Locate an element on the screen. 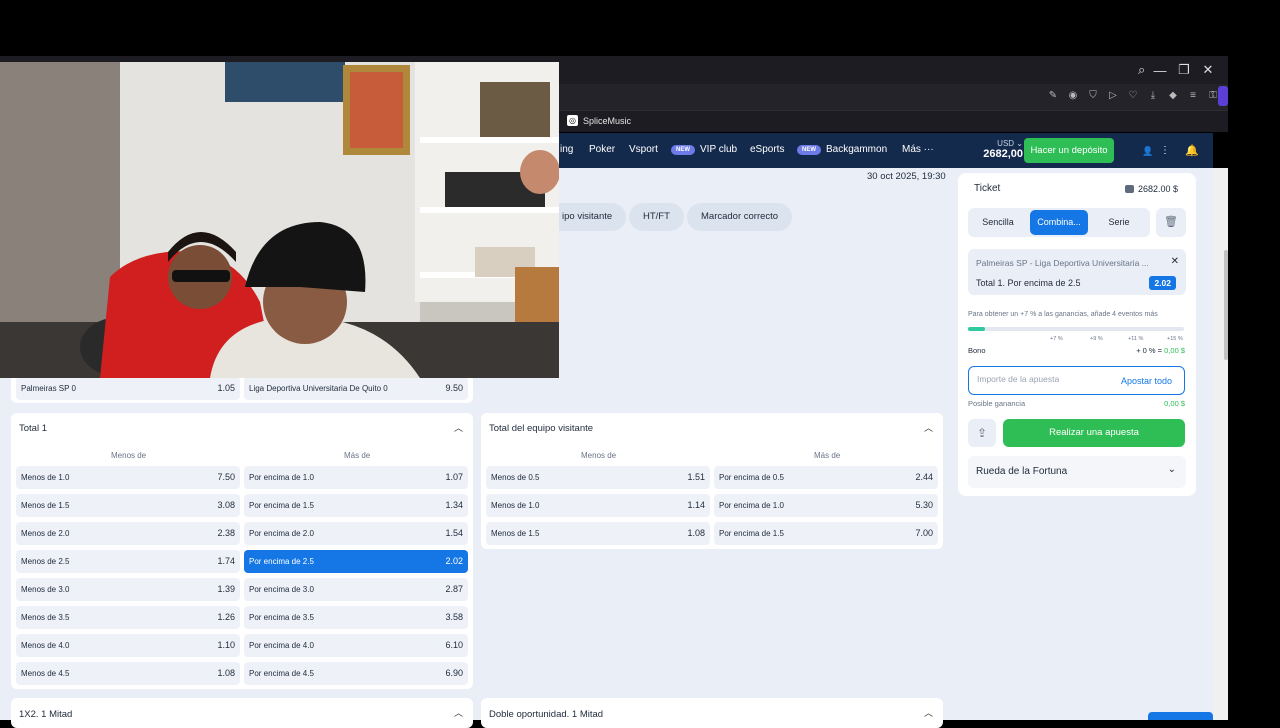 Image resolution: width=1280 pixels, height=728 pixels. odd-cell-over: Por encima de 1.0 5.30 is located at coordinates (826, 505).